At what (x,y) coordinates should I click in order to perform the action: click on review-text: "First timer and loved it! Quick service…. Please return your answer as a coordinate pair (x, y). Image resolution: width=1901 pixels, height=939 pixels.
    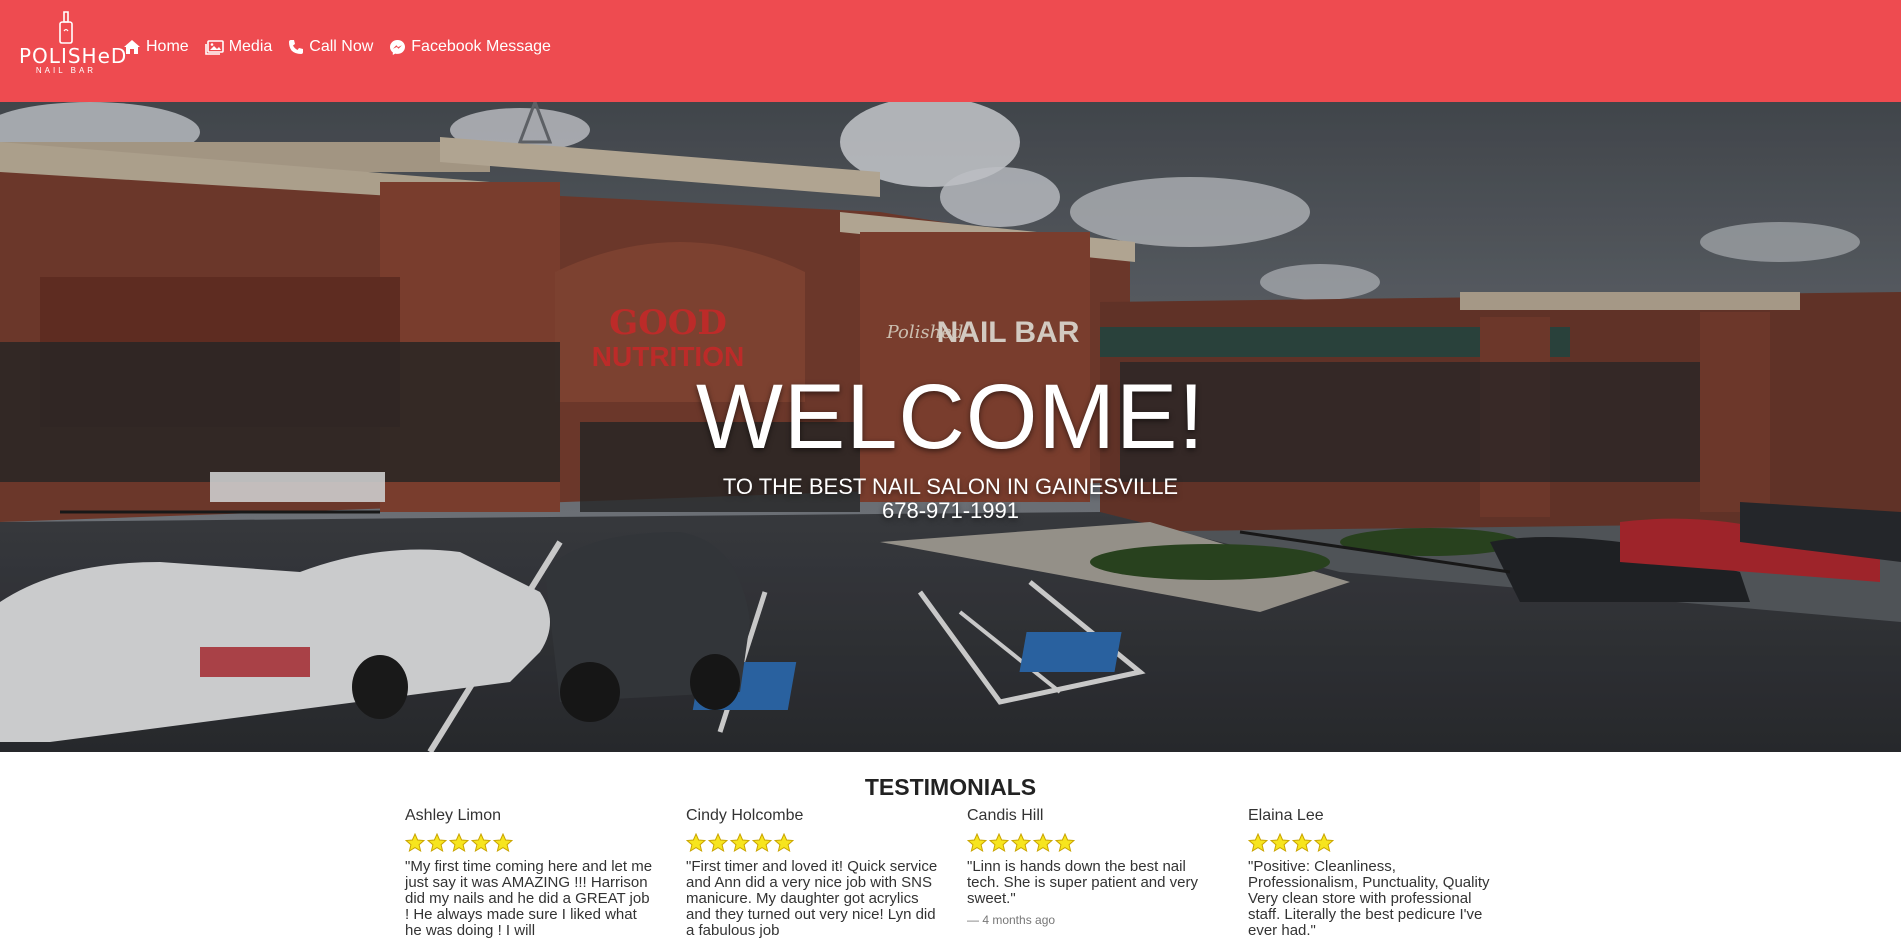
    Looking at the image, I should click on (812, 898).